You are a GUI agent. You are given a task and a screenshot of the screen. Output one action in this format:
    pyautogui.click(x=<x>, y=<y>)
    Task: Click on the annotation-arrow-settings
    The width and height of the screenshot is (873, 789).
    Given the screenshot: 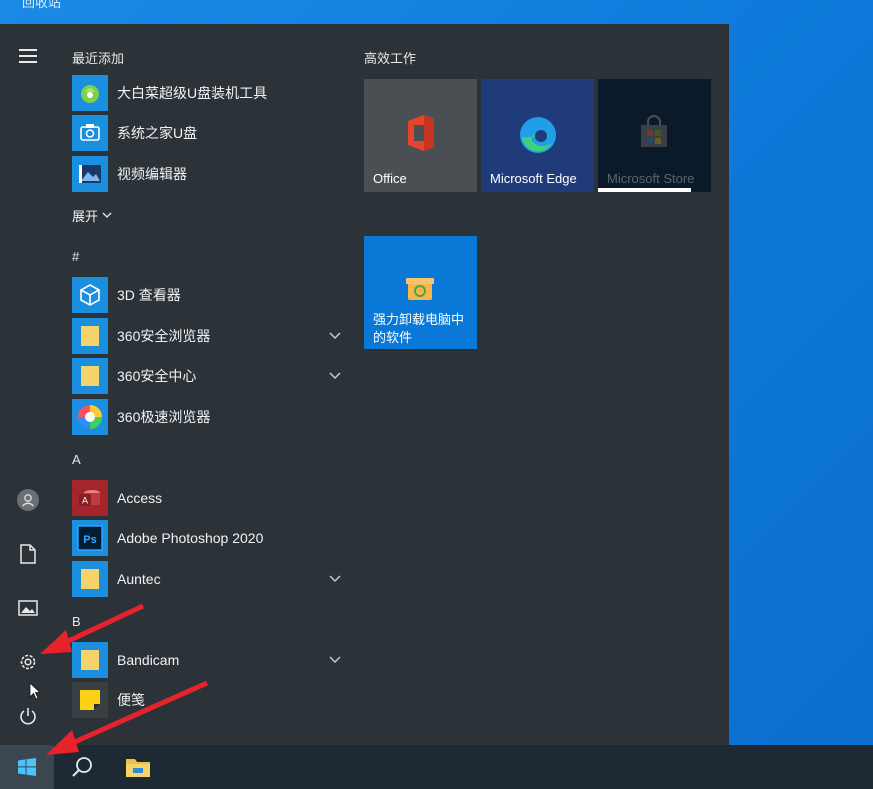 What is the action you would take?
    pyautogui.click(x=92, y=628)
    